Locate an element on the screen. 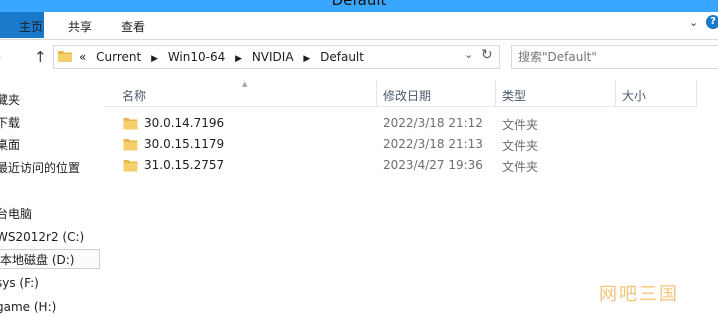 This screenshot has height=317, width=718. ribbon: 主页 共享 查看 ⌄ ? is located at coordinates (359, 26).